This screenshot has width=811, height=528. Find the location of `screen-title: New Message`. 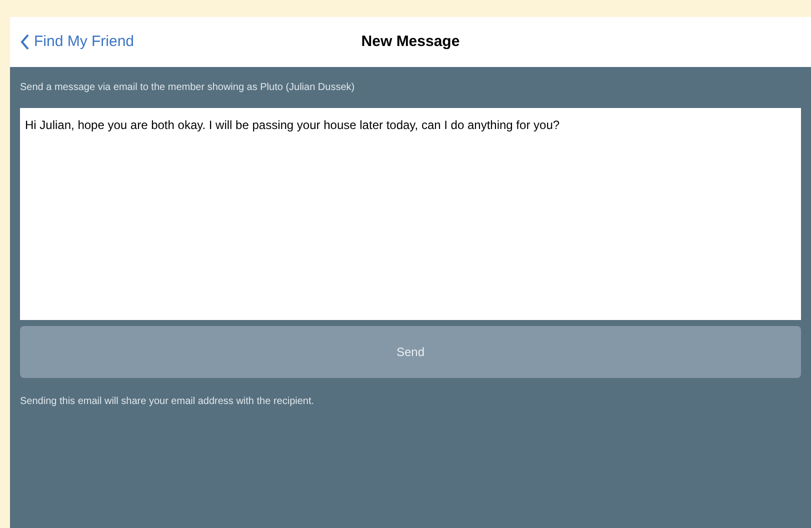

screen-title: New Message is located at coordinates (410, 42).